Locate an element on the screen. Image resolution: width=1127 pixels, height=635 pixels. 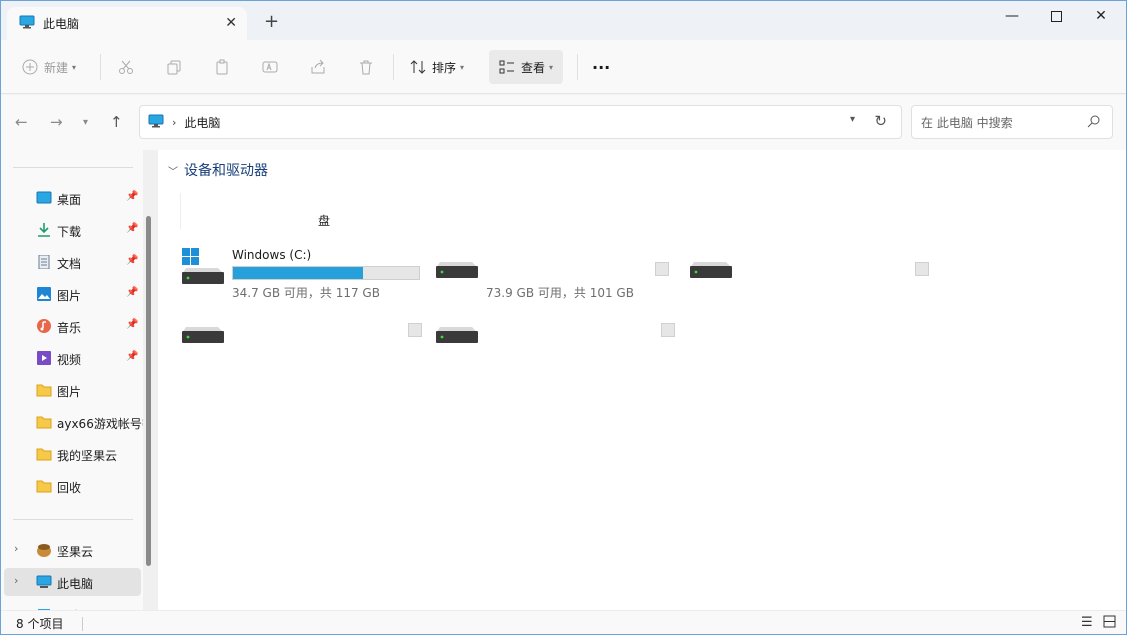
new-tab-button: + is located at coordinates (271, 21).